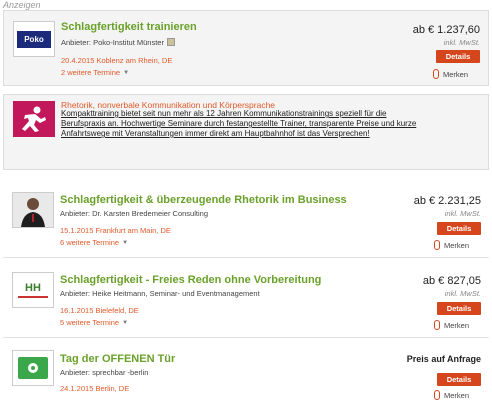 The height and width of the screenshot is (414, 492). I want to click on heitmann-logo: HH, so click(33, 289).